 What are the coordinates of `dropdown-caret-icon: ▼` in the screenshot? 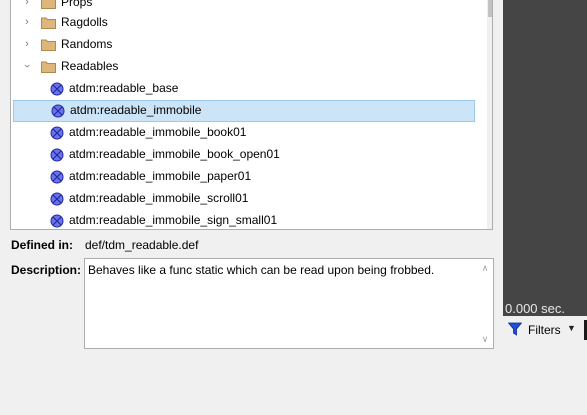 It's located at (571, 328).